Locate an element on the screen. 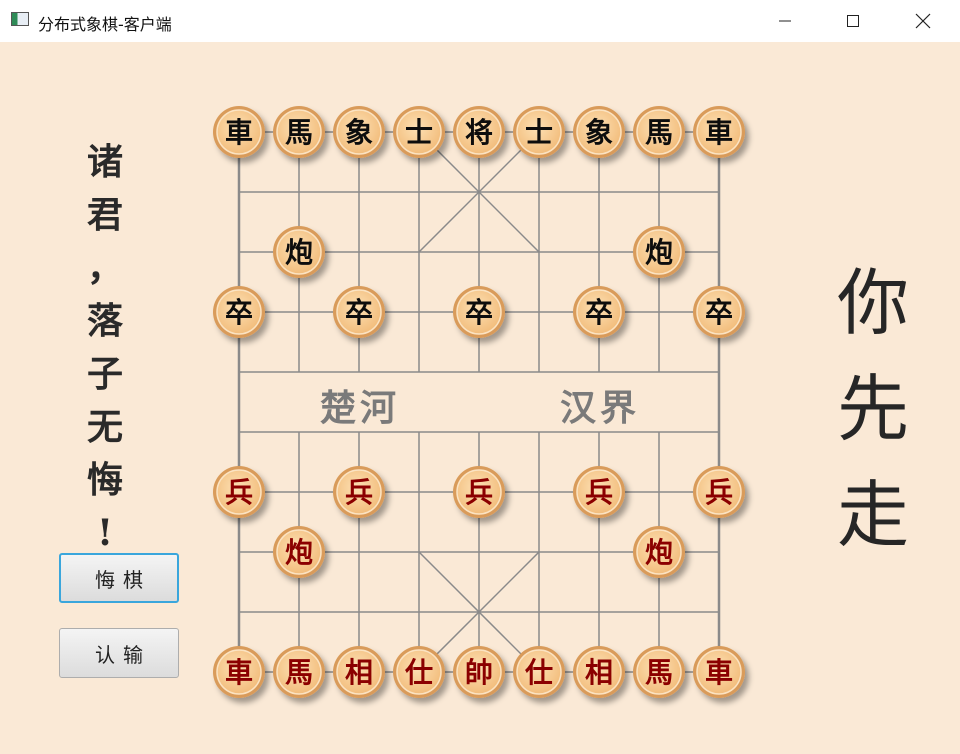  river-label-chu-he: 楚河 is located at coordinates (360, 408).